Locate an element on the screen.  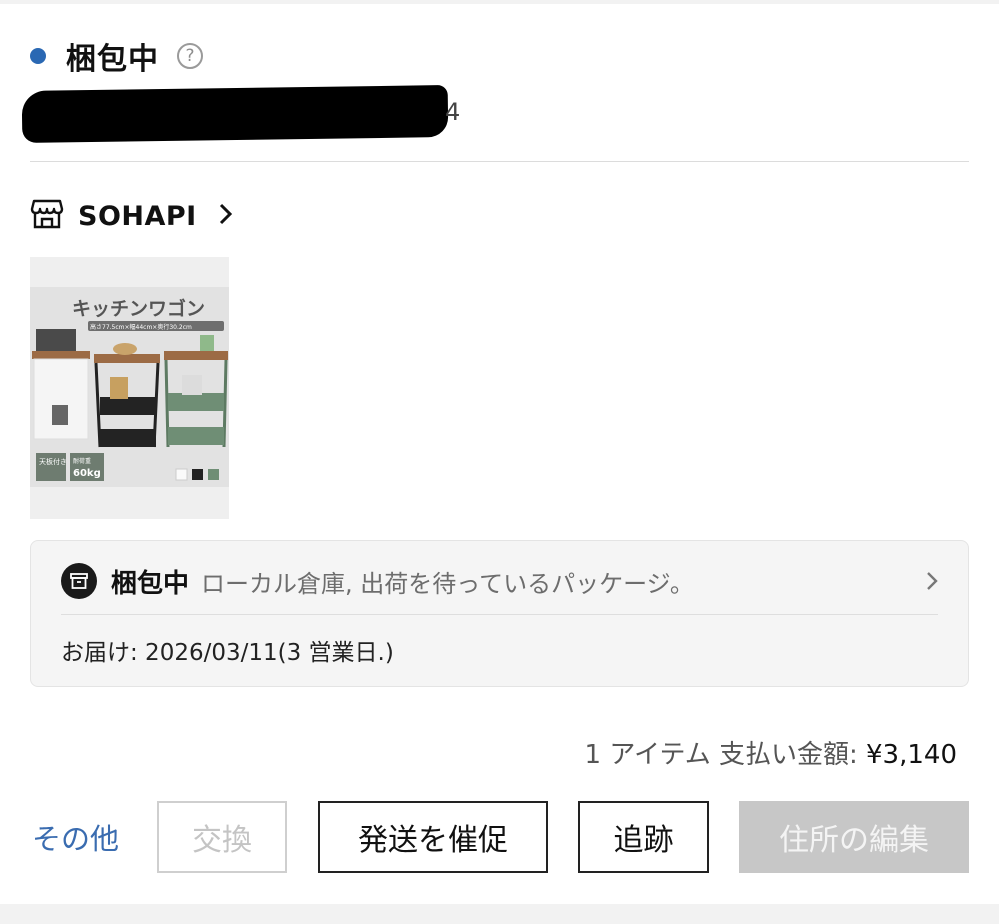
order-status-header: 梱包中 ? is located at coordinates (116, 56).